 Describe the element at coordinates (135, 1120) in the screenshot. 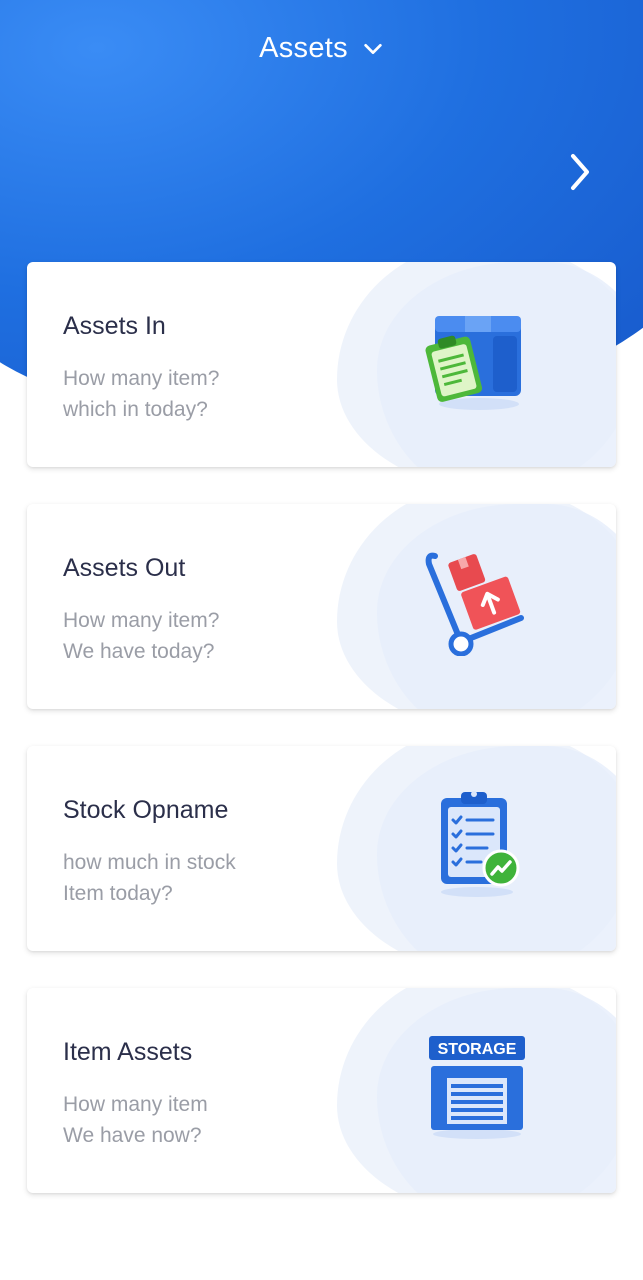

I see `card-subtitle: How many item We have now?` at that location.